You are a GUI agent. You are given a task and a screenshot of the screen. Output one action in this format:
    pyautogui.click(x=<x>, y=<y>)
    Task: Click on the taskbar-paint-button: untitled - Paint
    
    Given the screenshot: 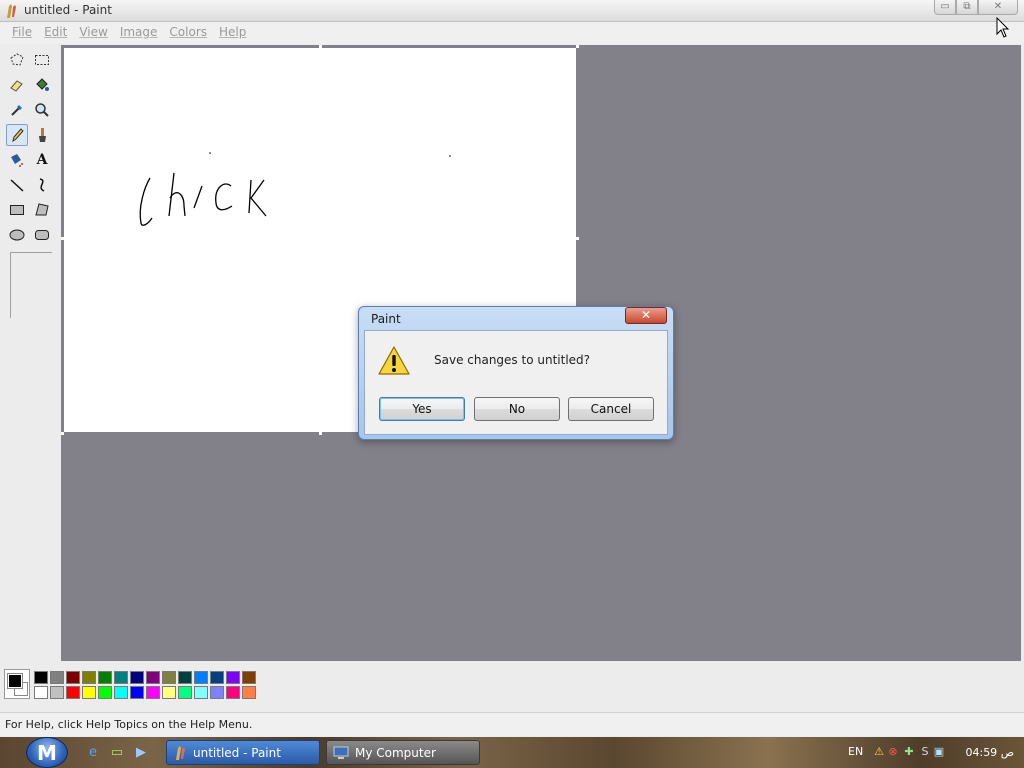 What is the action you would take?
    pyautogui.click(x=243, y=752)
    